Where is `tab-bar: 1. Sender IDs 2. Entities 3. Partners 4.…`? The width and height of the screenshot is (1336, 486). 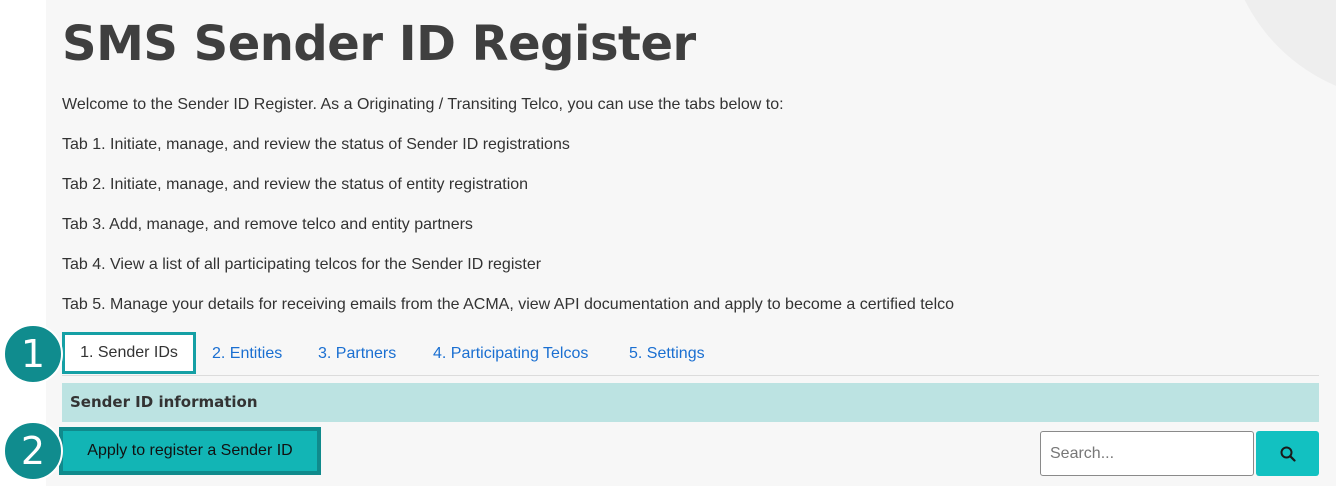 tab-bar: 1. Sender IDs 2. Entities 3. Partners 4.… is located at coordinates (690, 354).